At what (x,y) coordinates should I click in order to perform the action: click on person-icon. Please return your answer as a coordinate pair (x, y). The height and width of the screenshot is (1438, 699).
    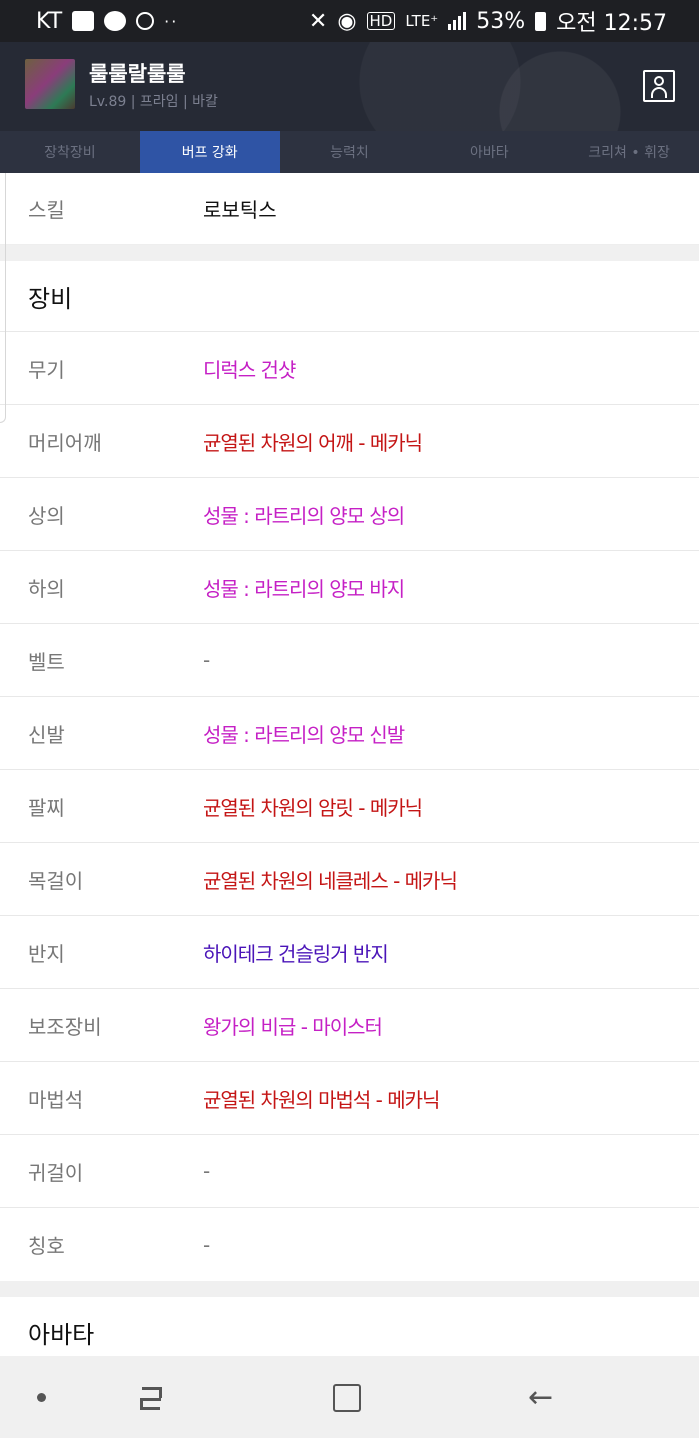
    Looking at the image, I should click on (659, 81).